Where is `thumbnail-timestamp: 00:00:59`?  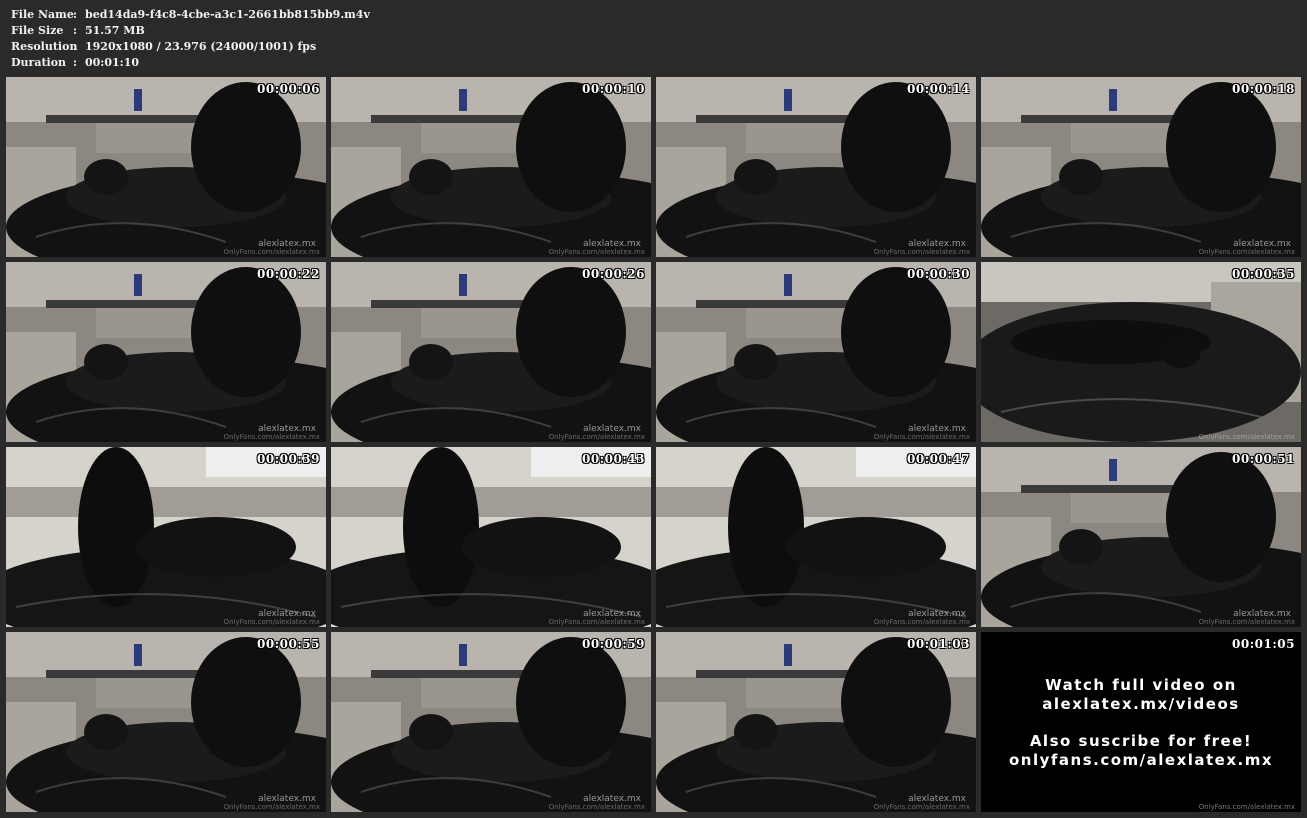
thumbnail-timestamp: 00:00:59 is located at coordinates (613, 644).